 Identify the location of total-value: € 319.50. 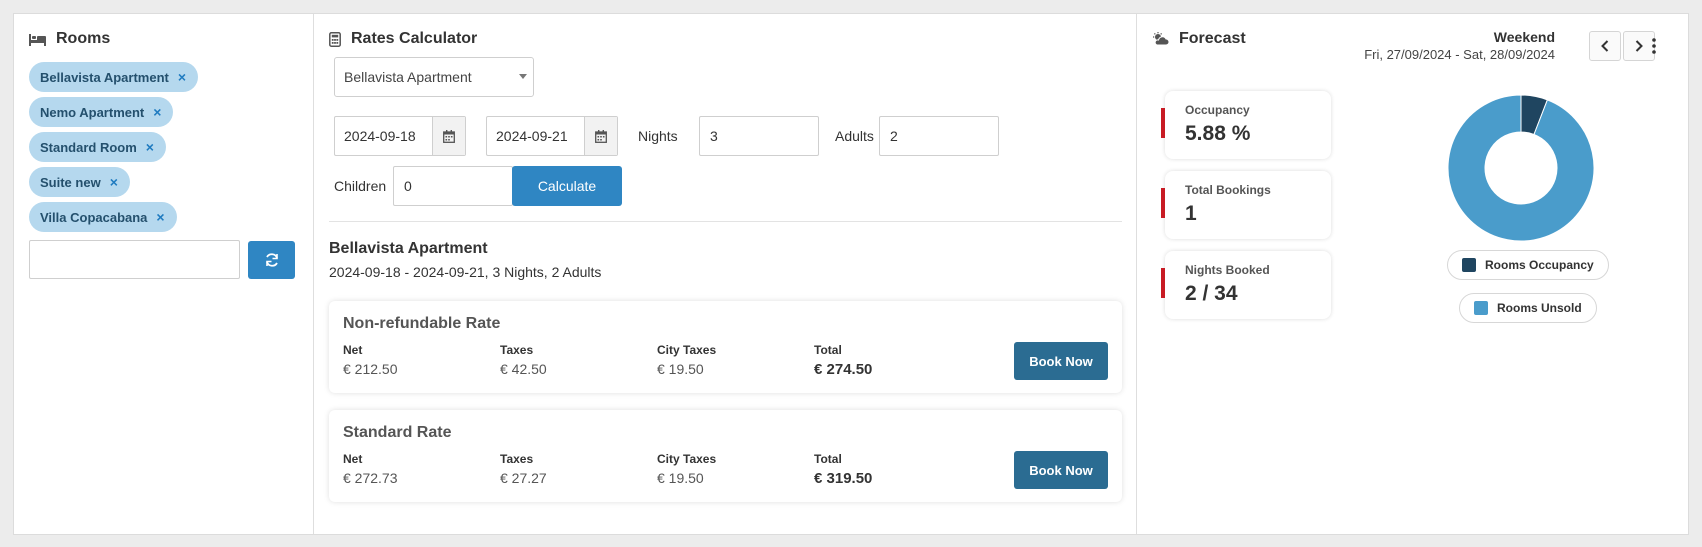
(843, 478).